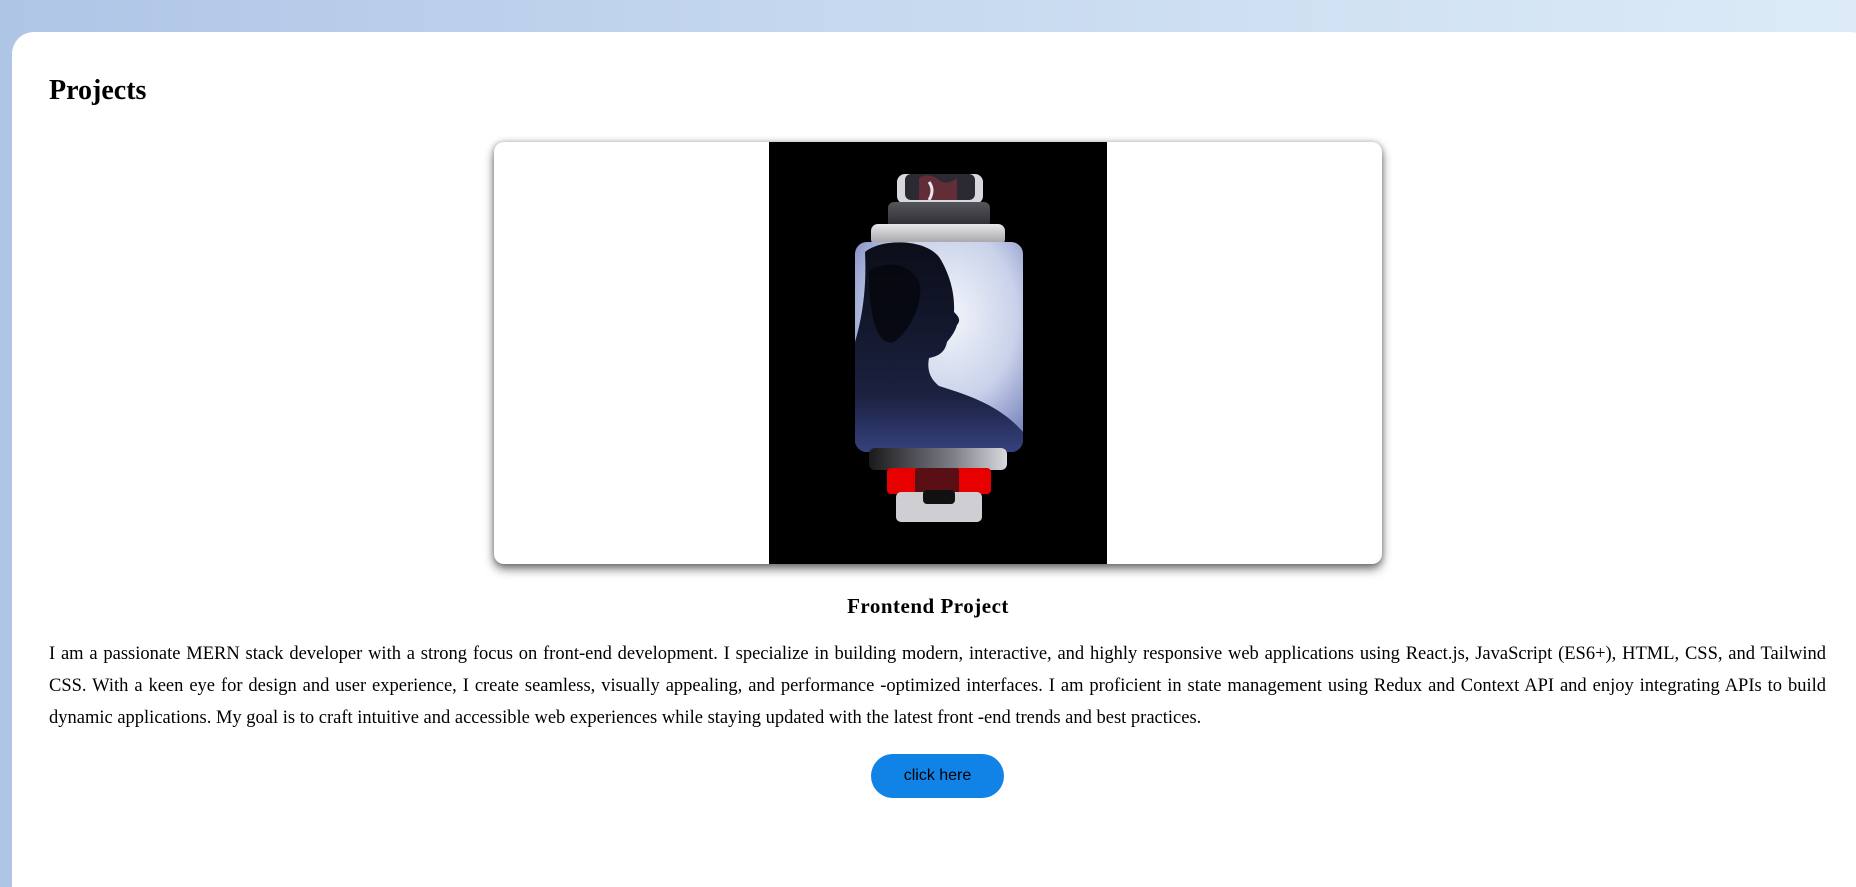 Image resolution: width=1856 pixels, height=887 pixels. What do you see at coordinates (98, 90) in the screenshot?
I see `section-title: Projects` at bounding box center [98, 90].